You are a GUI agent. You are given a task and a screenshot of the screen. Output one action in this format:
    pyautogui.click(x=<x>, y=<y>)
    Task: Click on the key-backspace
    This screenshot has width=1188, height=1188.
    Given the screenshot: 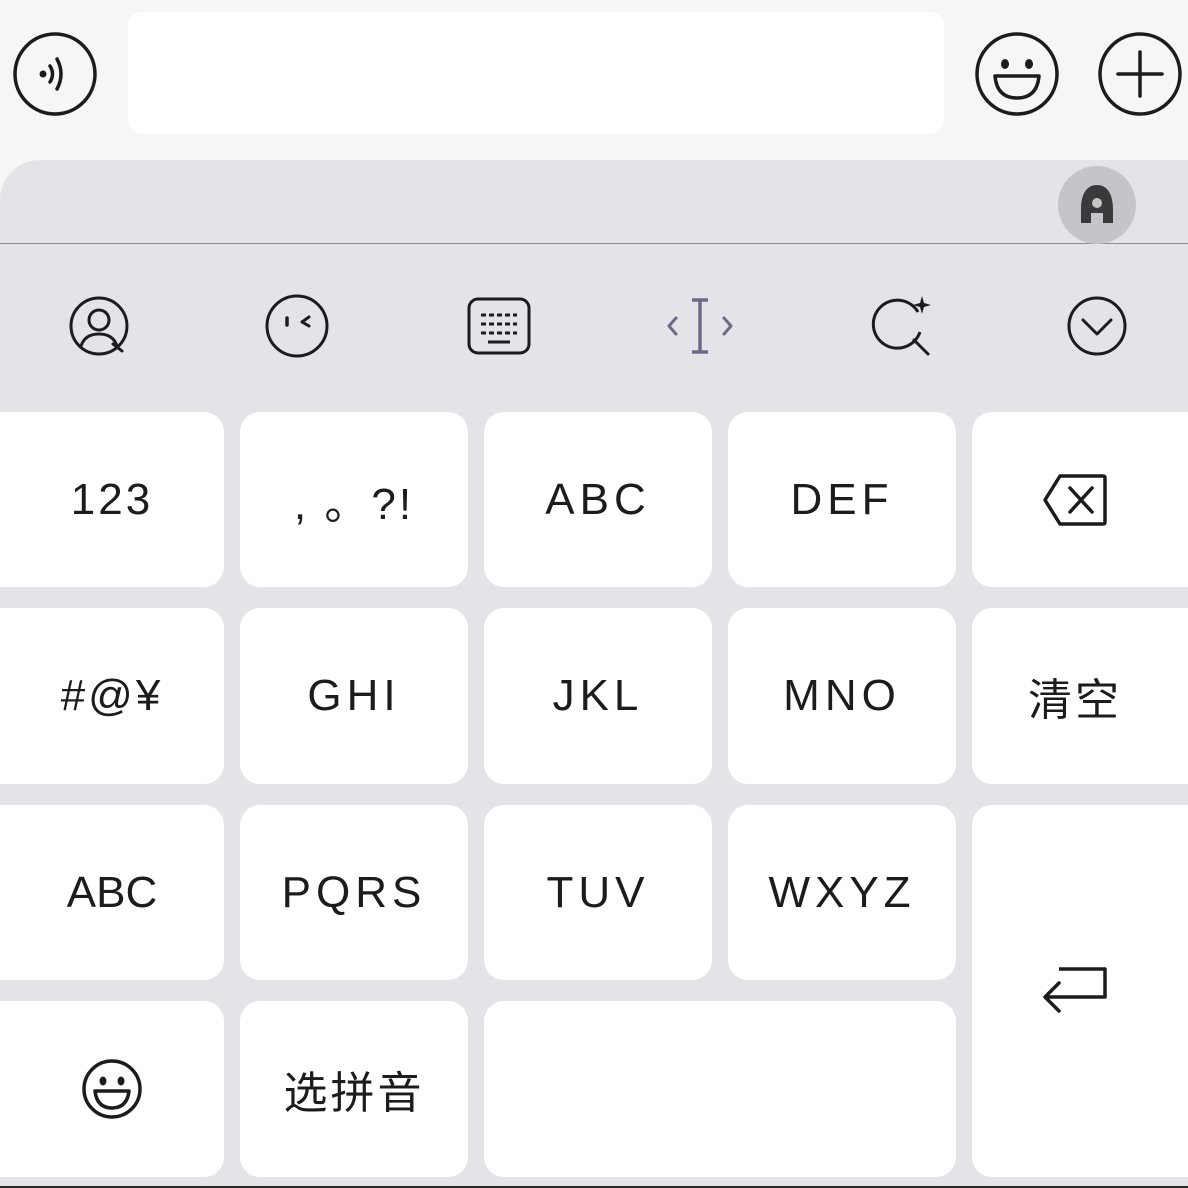 What is the action you would take?
    pyautogui.click(x=1080, y=499)
    